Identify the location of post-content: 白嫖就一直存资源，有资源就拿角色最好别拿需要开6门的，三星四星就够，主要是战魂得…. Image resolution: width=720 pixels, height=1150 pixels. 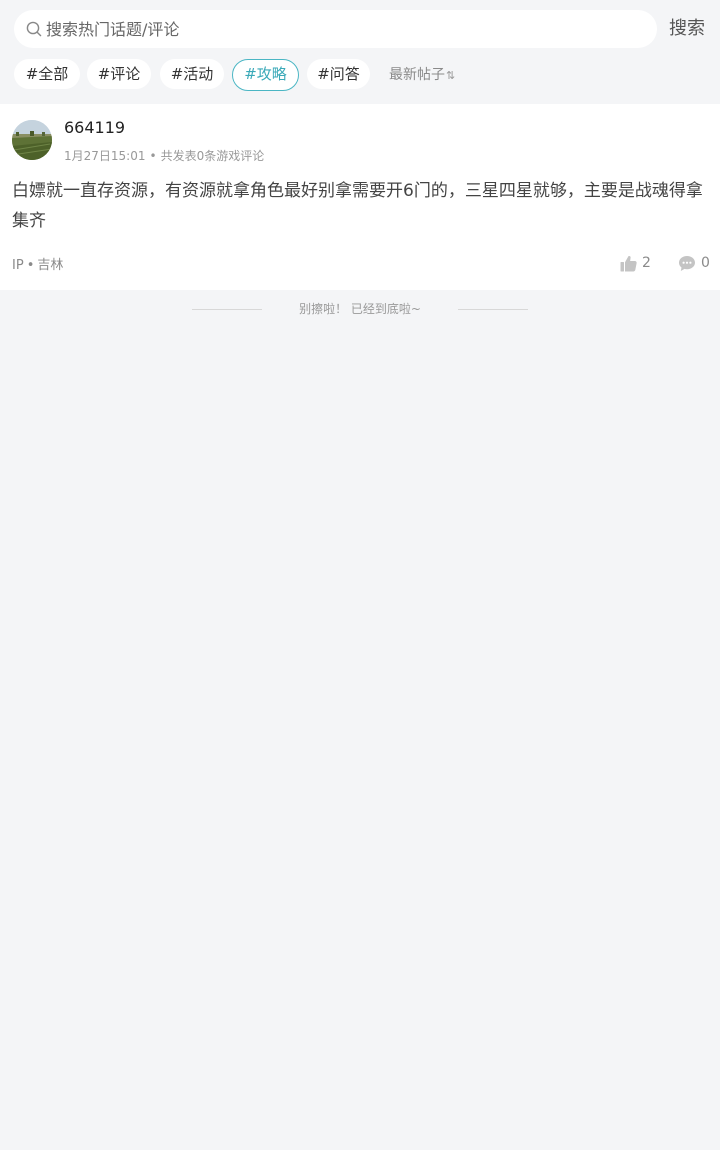
(361, 206).